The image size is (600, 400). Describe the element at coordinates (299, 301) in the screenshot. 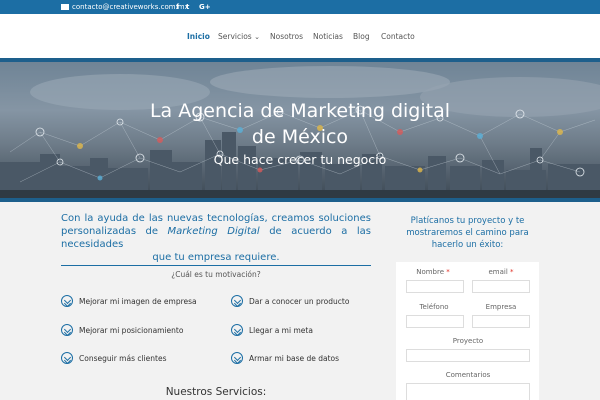

I see `option-label: Dar a conocer un producto` at that location.